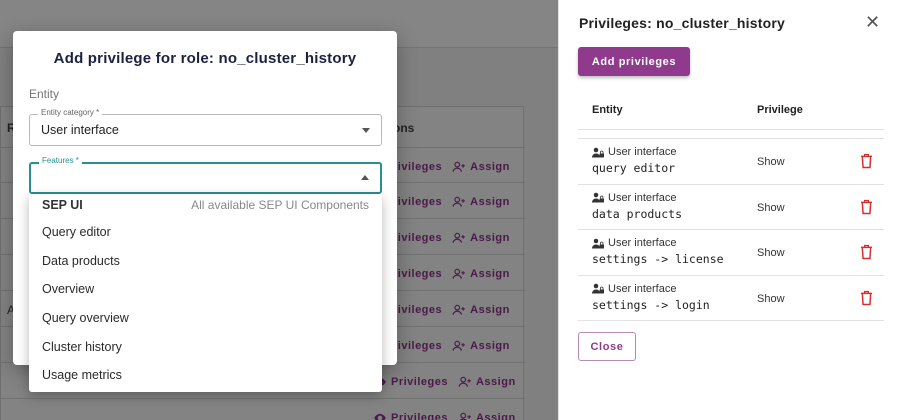  Describe the element at coordinates (205, 347) in the screenshot. I see `dropdown-option: Cluster history` at that location.